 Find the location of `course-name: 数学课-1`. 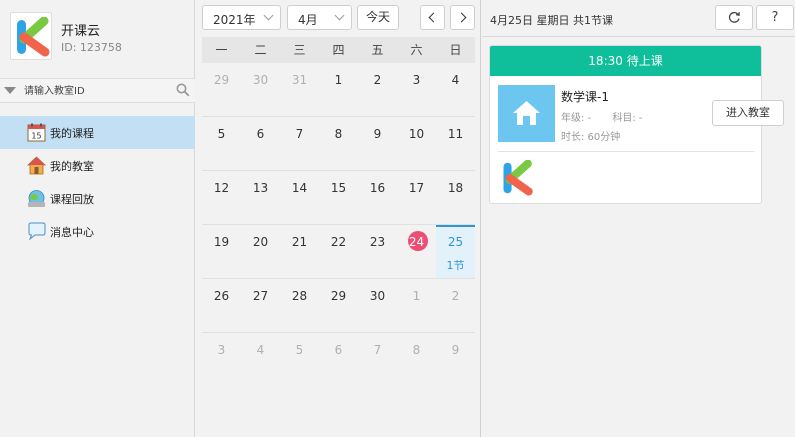

course-name: 数学课-1 is located at coordinates (585, 97).